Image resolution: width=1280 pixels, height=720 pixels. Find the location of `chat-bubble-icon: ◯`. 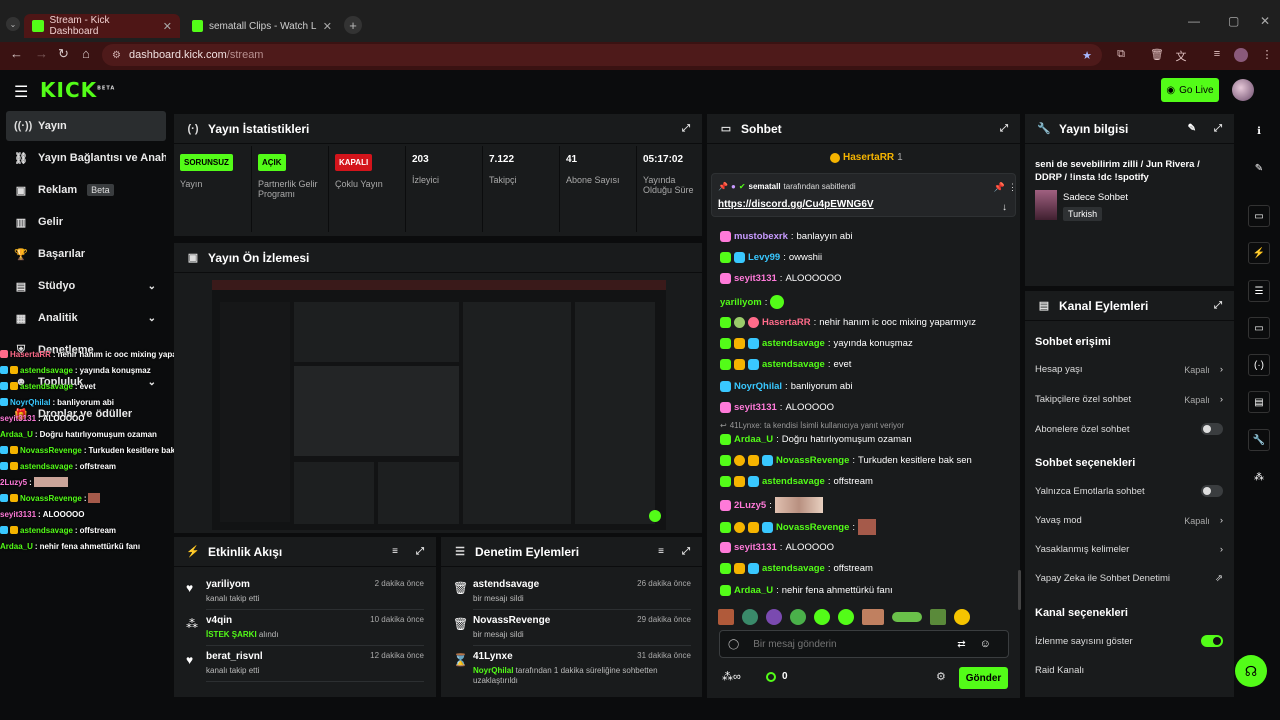

chat-bubble-icon: ◯ is located at coordinates (734, 644).